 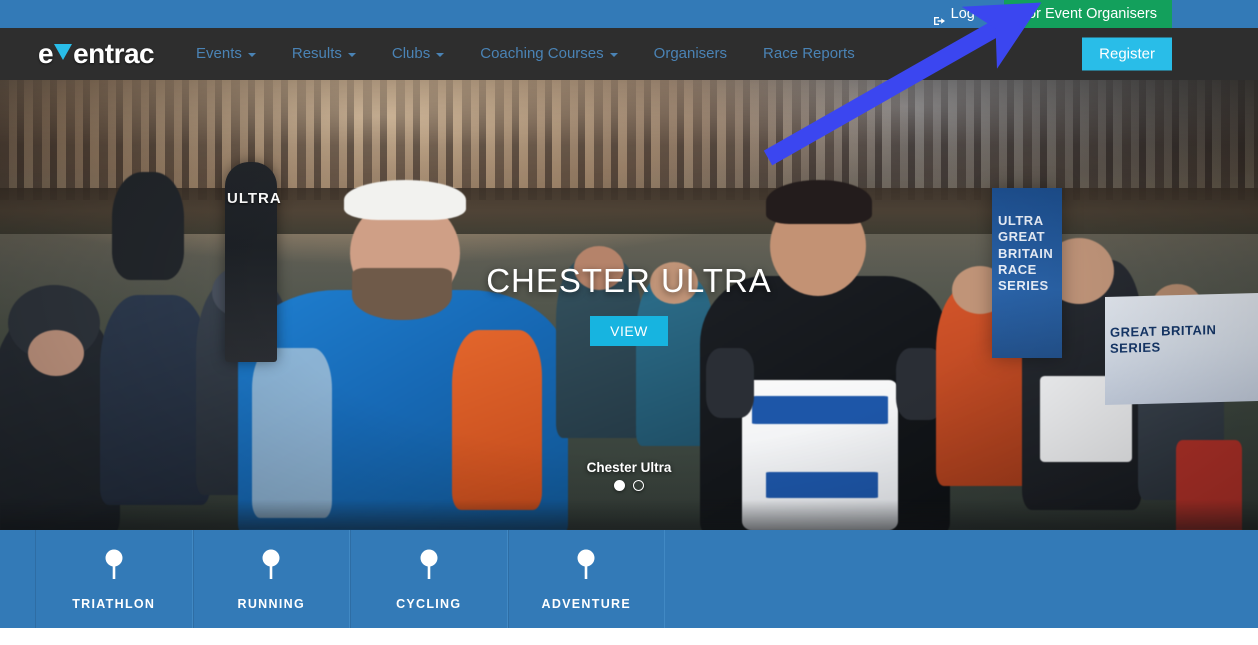 What do you see at coordinates (629, 14) in the screenshot?
I see `top-utility-bar: Log in For Event Organisers` at bounding box center [629, 14].